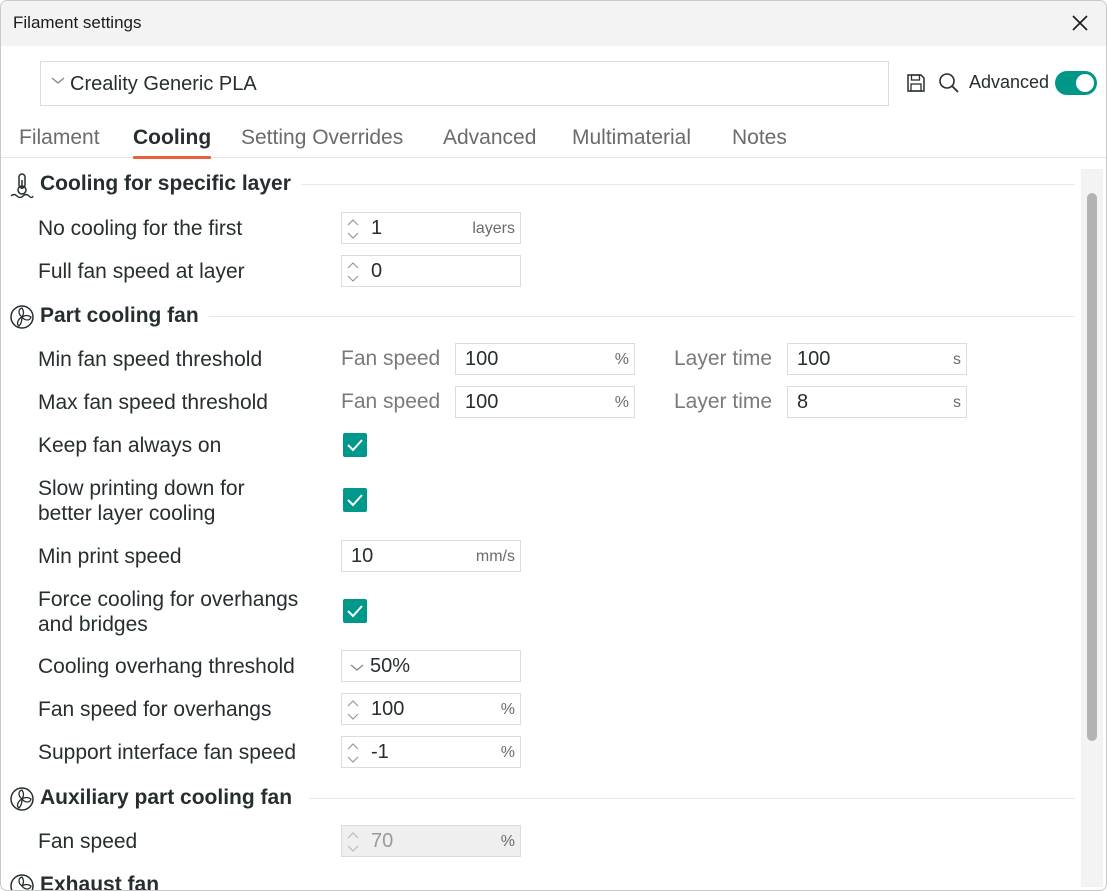 This screenshot has height=891, width=1107. I want to click on field-value: 8, so click(803, 402).